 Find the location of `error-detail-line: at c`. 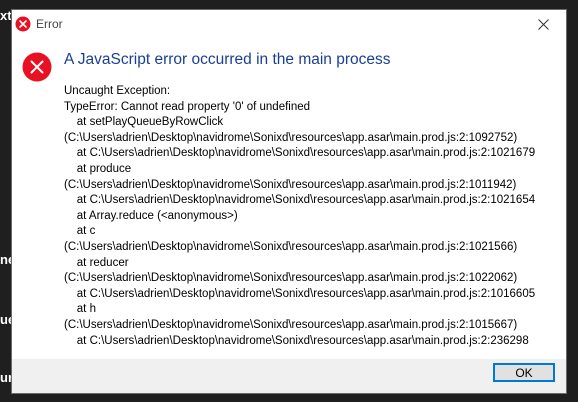

error-detail-line: at c is located at coordinates (80, 231).